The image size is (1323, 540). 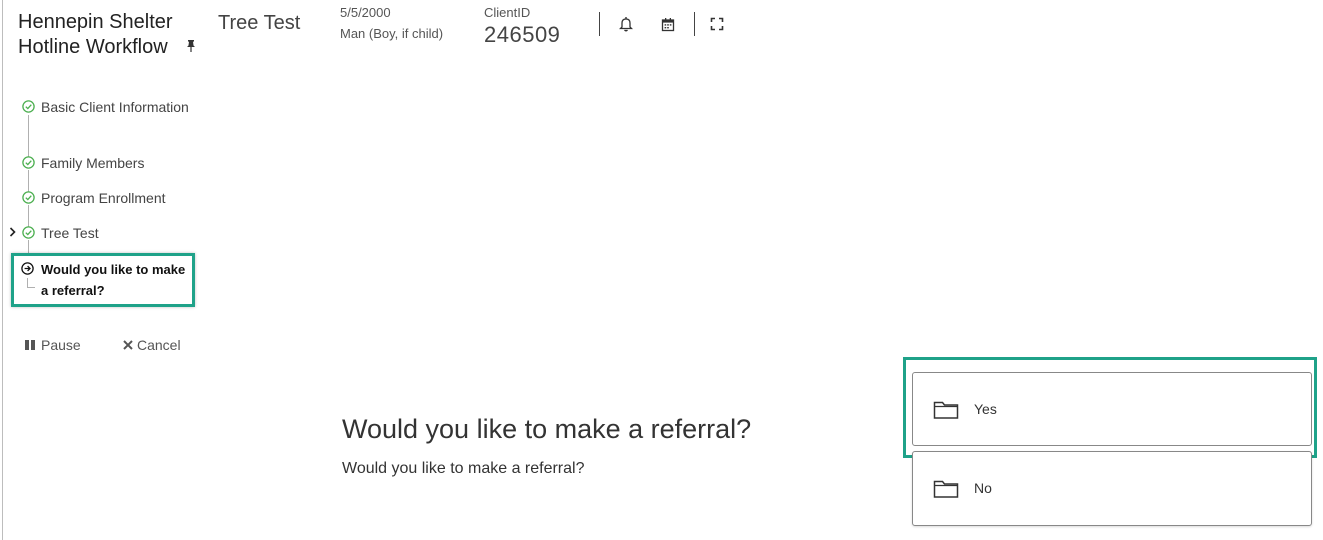 I want to click on cancel-button: Cancel, so click(x=157, y=345).